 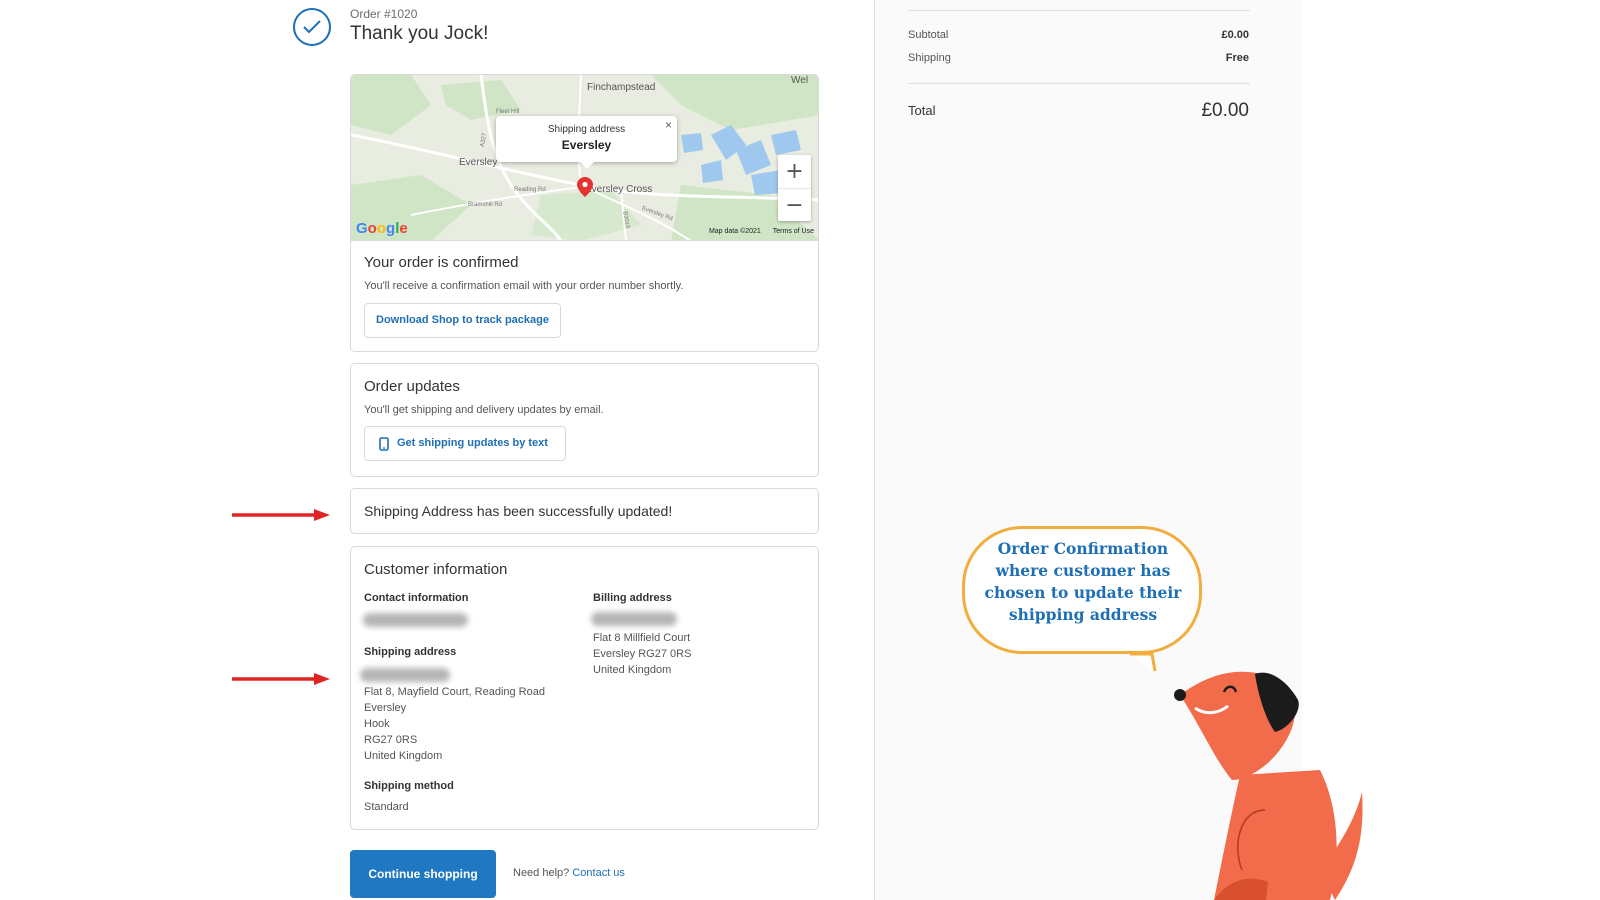 What do you see at coordinates (419, 33) in the screenshot?
I see `page-title: Thank you Jock!` at bounding box center [419, 33].